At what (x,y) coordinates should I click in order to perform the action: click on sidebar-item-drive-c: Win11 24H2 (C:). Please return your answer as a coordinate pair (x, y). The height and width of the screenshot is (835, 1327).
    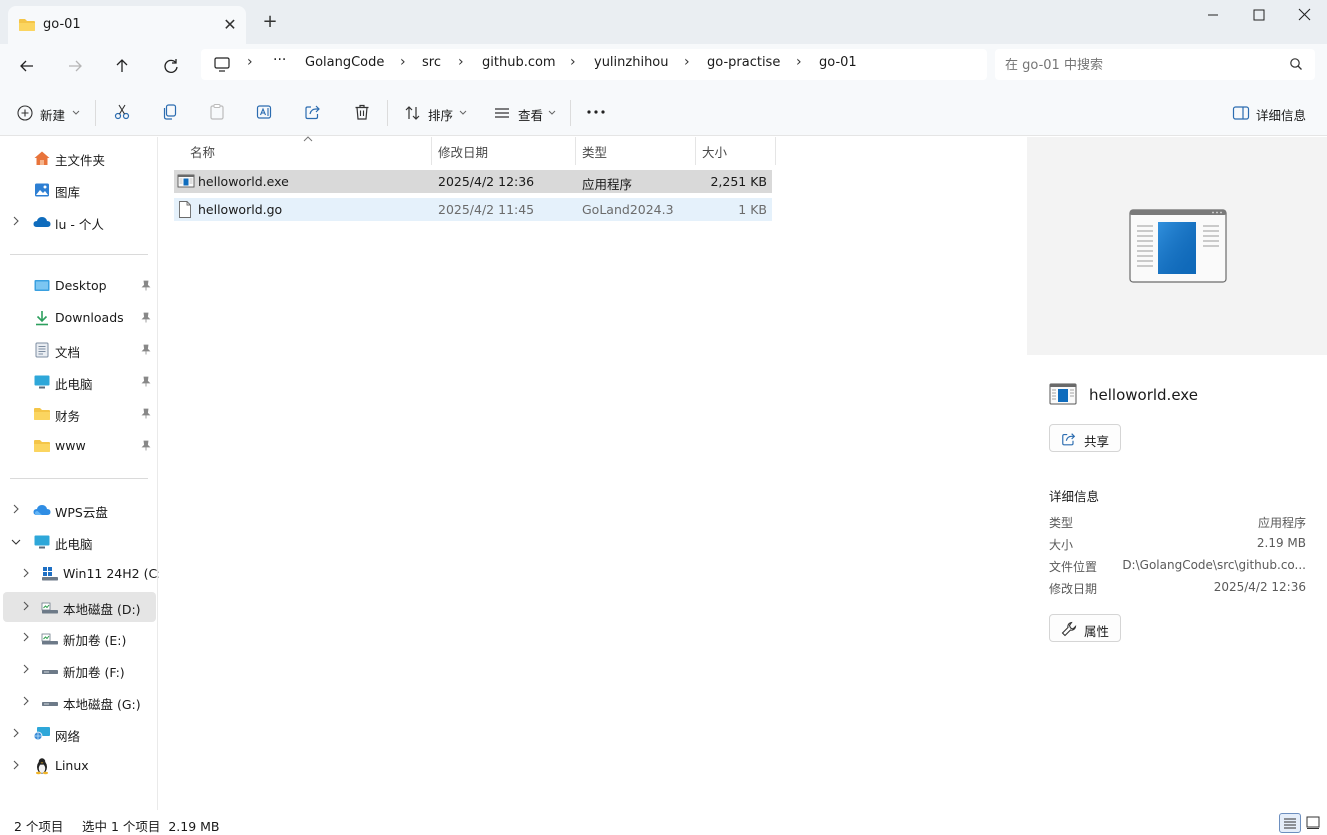
    Looking at the image, I should click on (84, 574).